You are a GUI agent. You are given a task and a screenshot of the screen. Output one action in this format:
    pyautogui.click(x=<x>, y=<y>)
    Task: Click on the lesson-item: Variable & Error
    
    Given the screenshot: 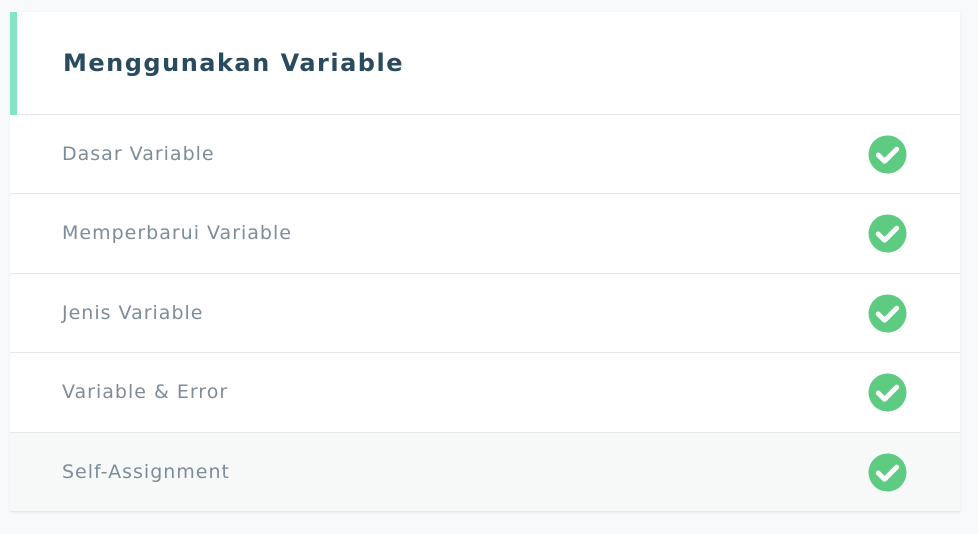 What is the action you would take?
    pyautogui.click(x=485, y=393)
    